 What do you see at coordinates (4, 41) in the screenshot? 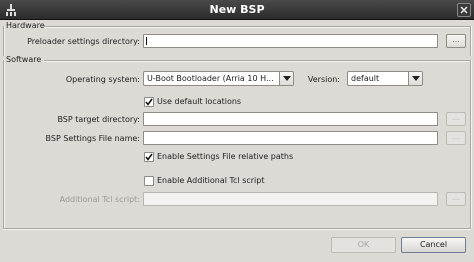
I see `hardware-left-border` at bounding box center [4, 41].